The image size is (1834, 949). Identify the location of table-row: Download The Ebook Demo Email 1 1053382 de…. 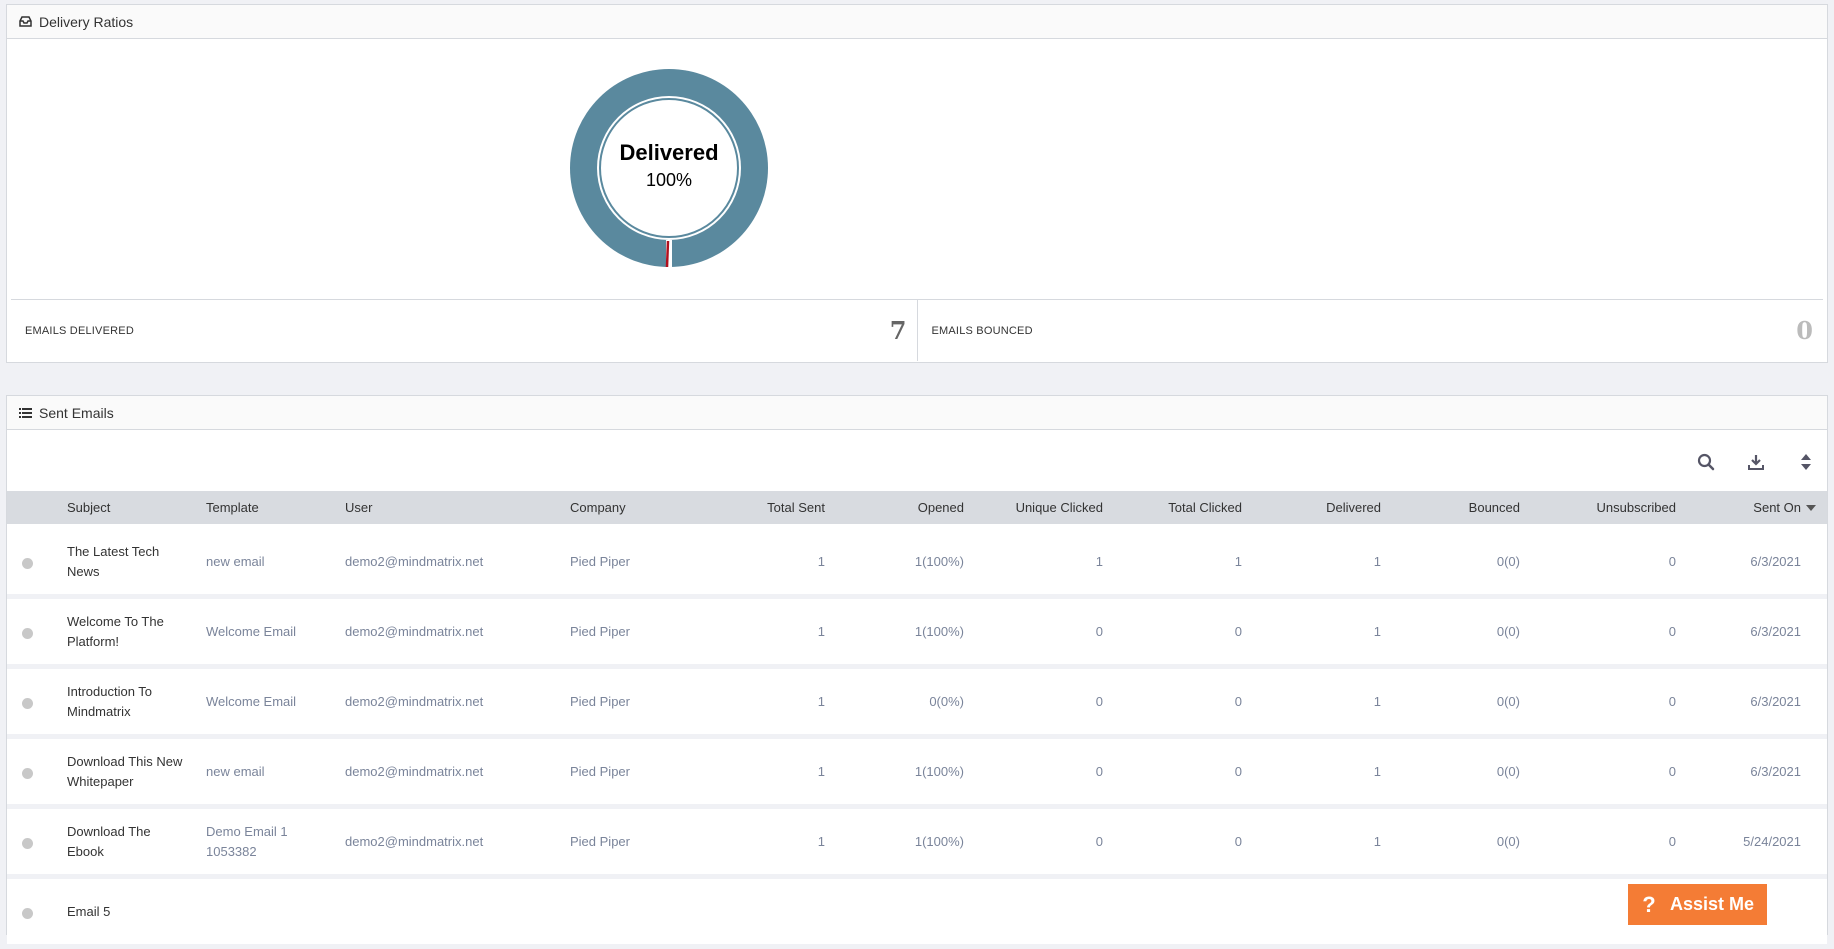
(917, 844).